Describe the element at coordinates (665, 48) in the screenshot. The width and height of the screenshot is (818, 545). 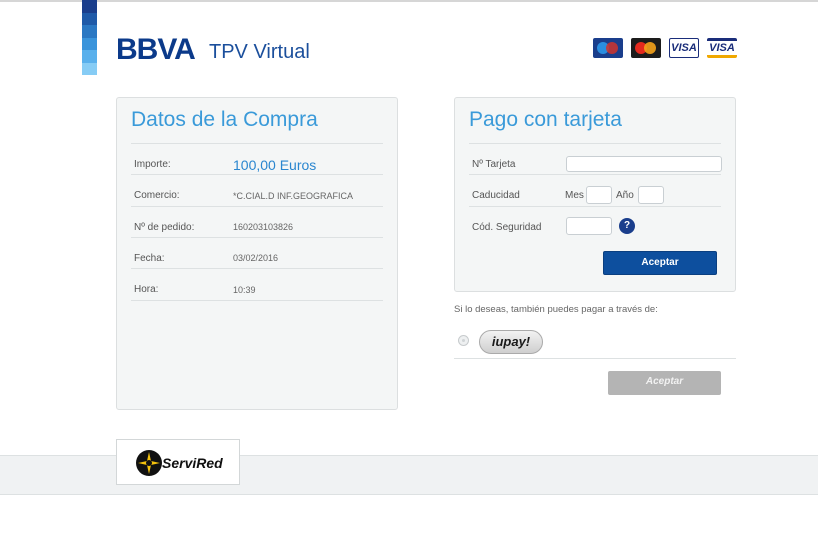
I see `accepted-cards: VISA VISA` at that location.